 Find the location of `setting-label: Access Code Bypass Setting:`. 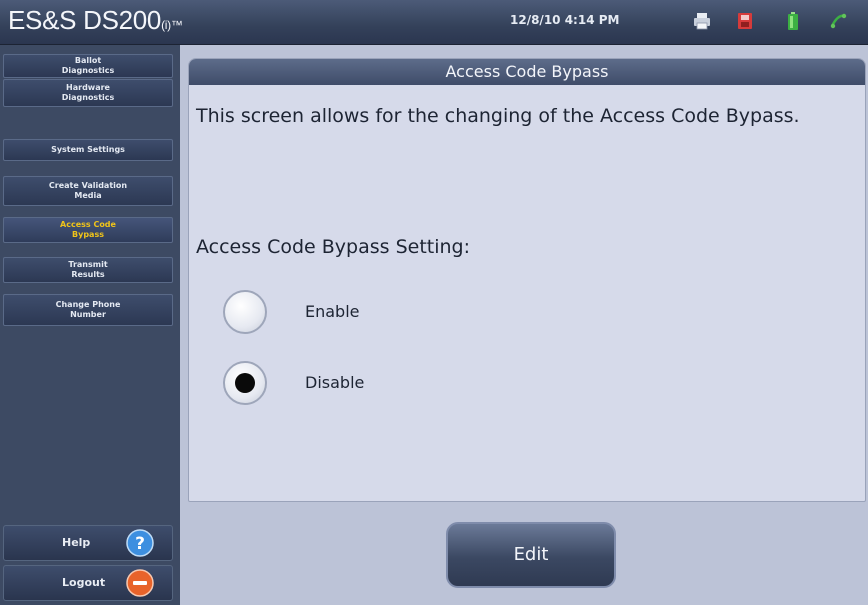

setting-label: Access Code Bypass Setting: is located at coordinates (333, 247).